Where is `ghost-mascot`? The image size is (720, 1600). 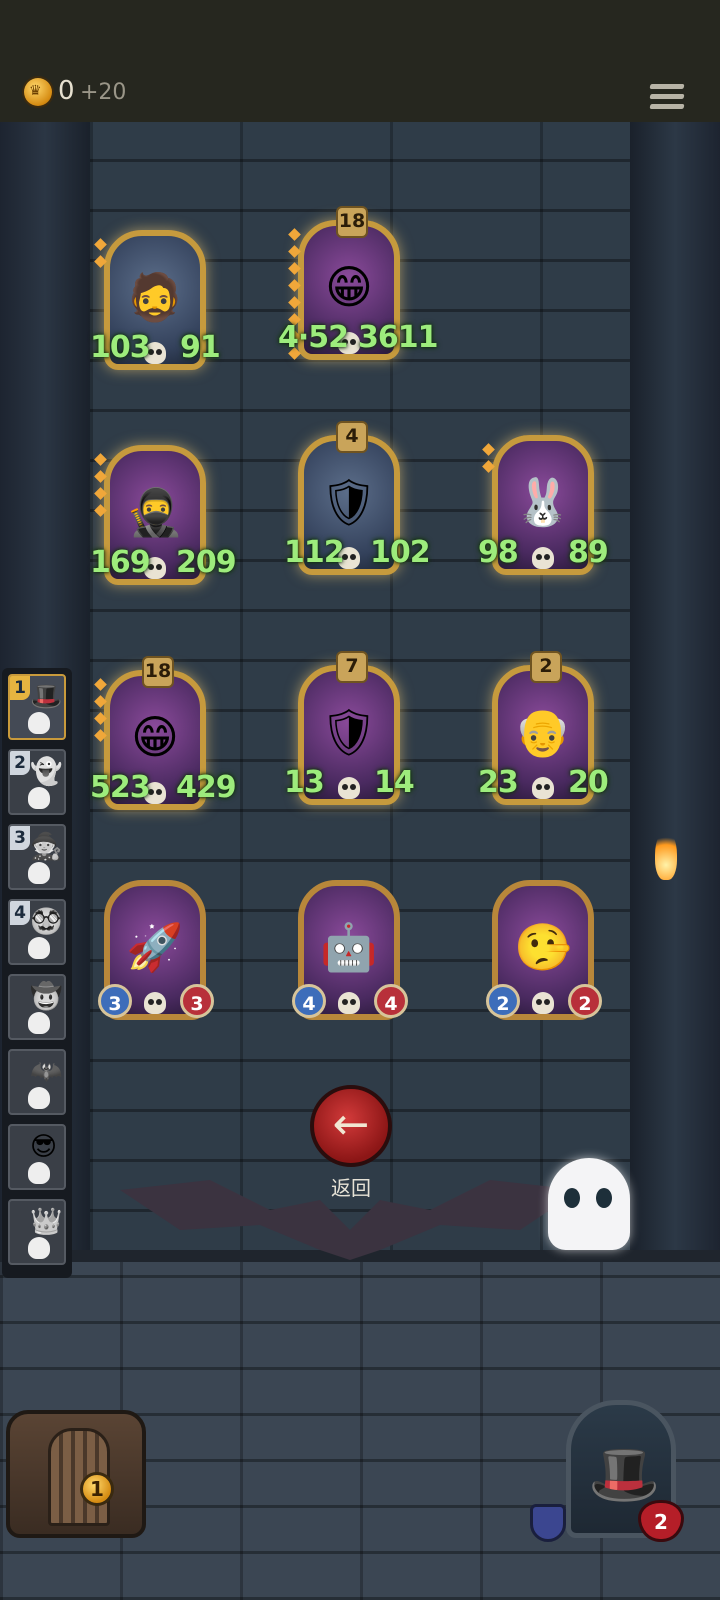
ghost-mascot is located at coordinates (589, 1204).